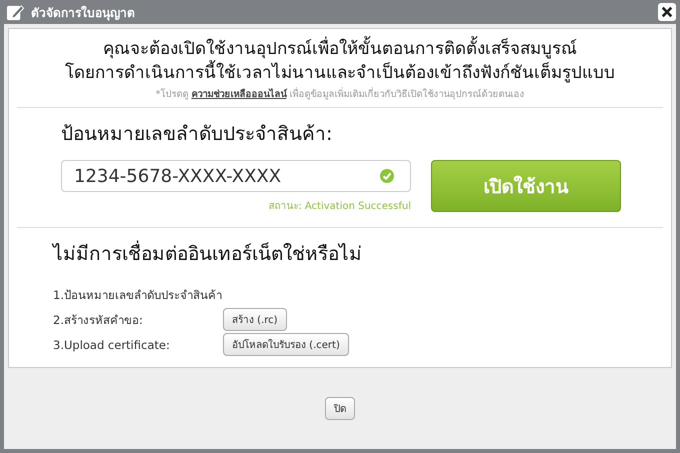 This screenshot has width=680, height=453. I want to click on step-label: 3.Upload certificate:, so click(112, 345).